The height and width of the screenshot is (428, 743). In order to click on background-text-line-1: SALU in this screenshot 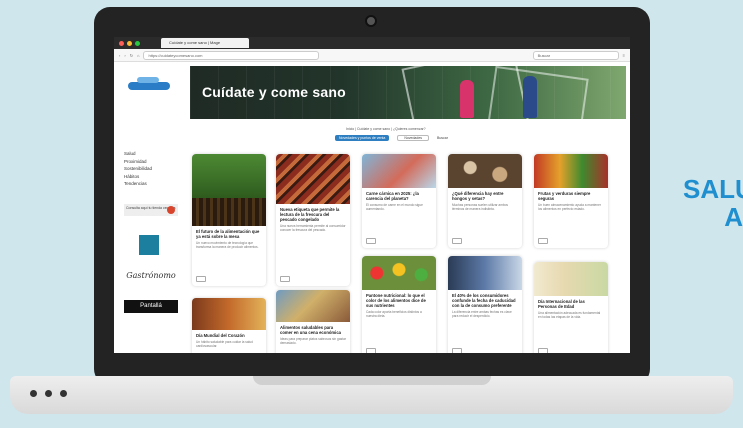, I will do `click(713, 189)`.